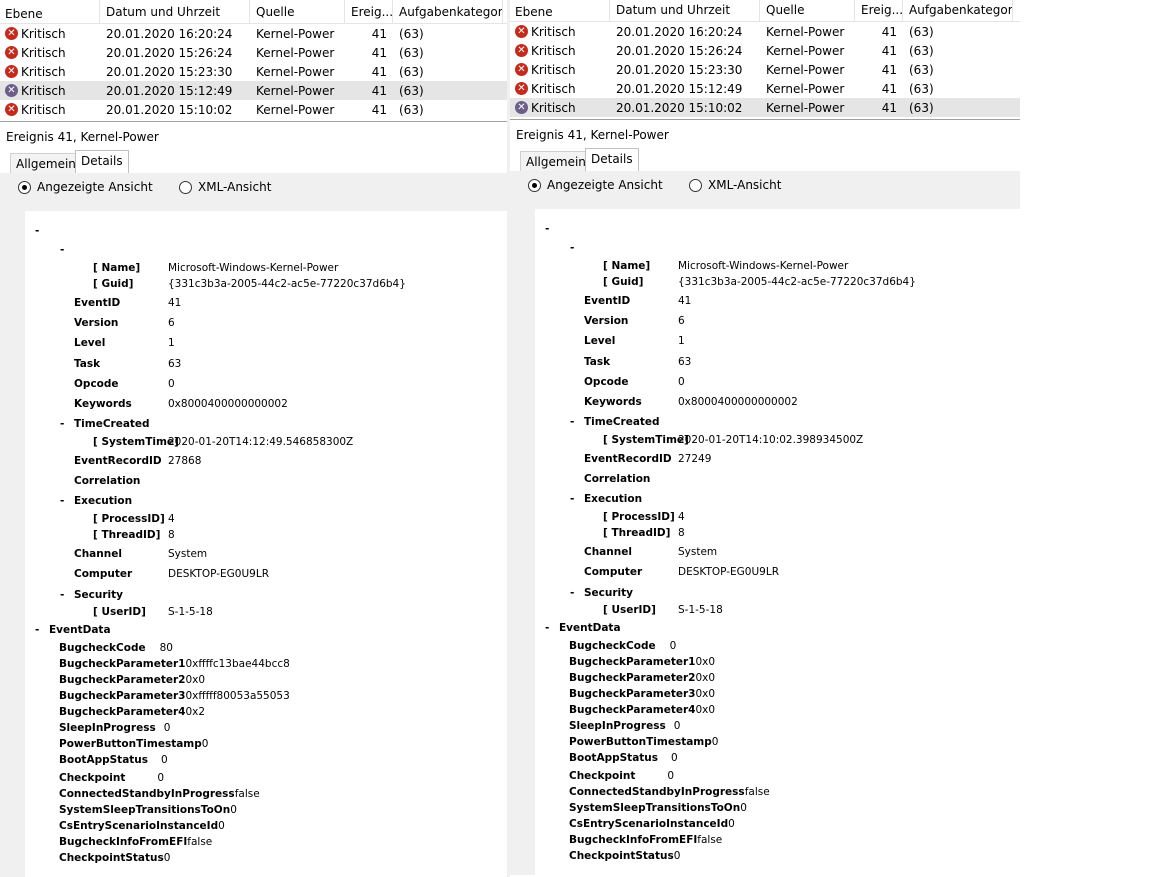 The image size is (1152, 877). What do you see at coordinates (175, 364) in the screenshot?
I see `tree-task-value: 63` at bounding box center [175, 364].